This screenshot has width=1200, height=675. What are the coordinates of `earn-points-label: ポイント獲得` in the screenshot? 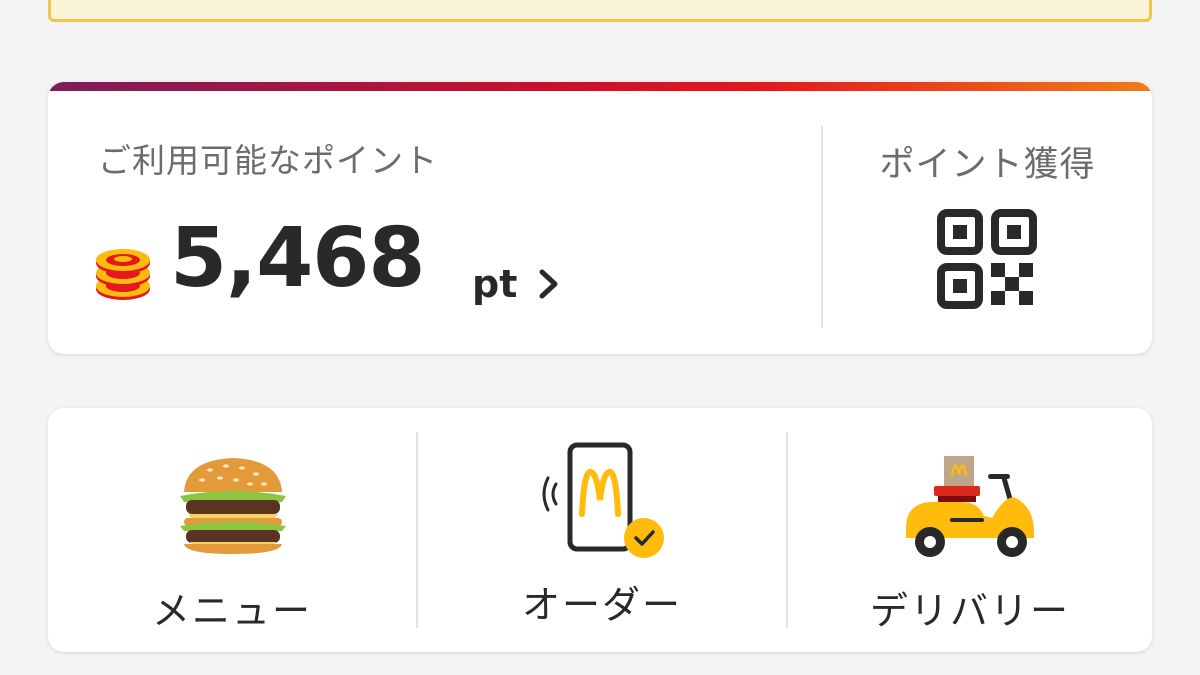 It's located at (987, 165).